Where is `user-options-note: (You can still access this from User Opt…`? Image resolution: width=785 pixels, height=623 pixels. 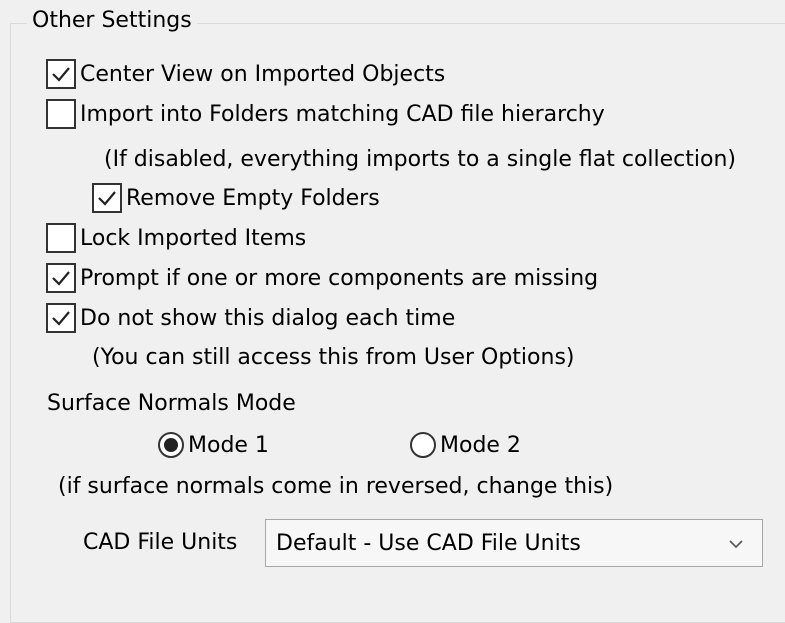 user-options-note: (You can still access this from User Opt… is located at coordinates (333, 357).